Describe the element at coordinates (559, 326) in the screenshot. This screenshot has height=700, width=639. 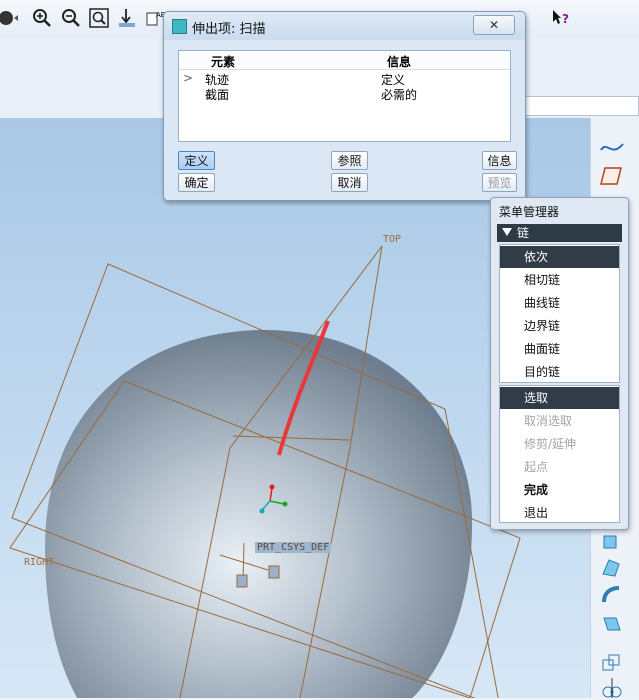
I see `menu-item-boundary-chain: 边界链` at that location.